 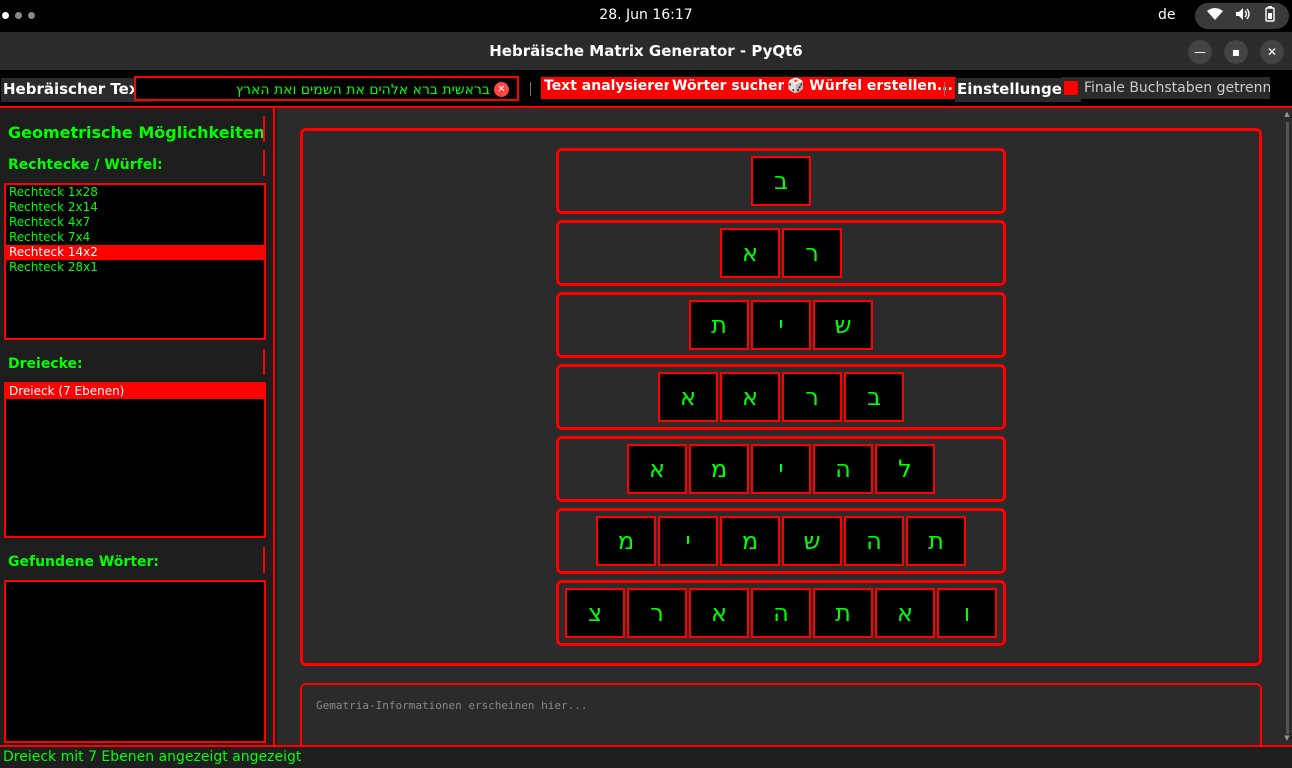 I want to click on matrix-cell: ל, so click(x=905, y=469).